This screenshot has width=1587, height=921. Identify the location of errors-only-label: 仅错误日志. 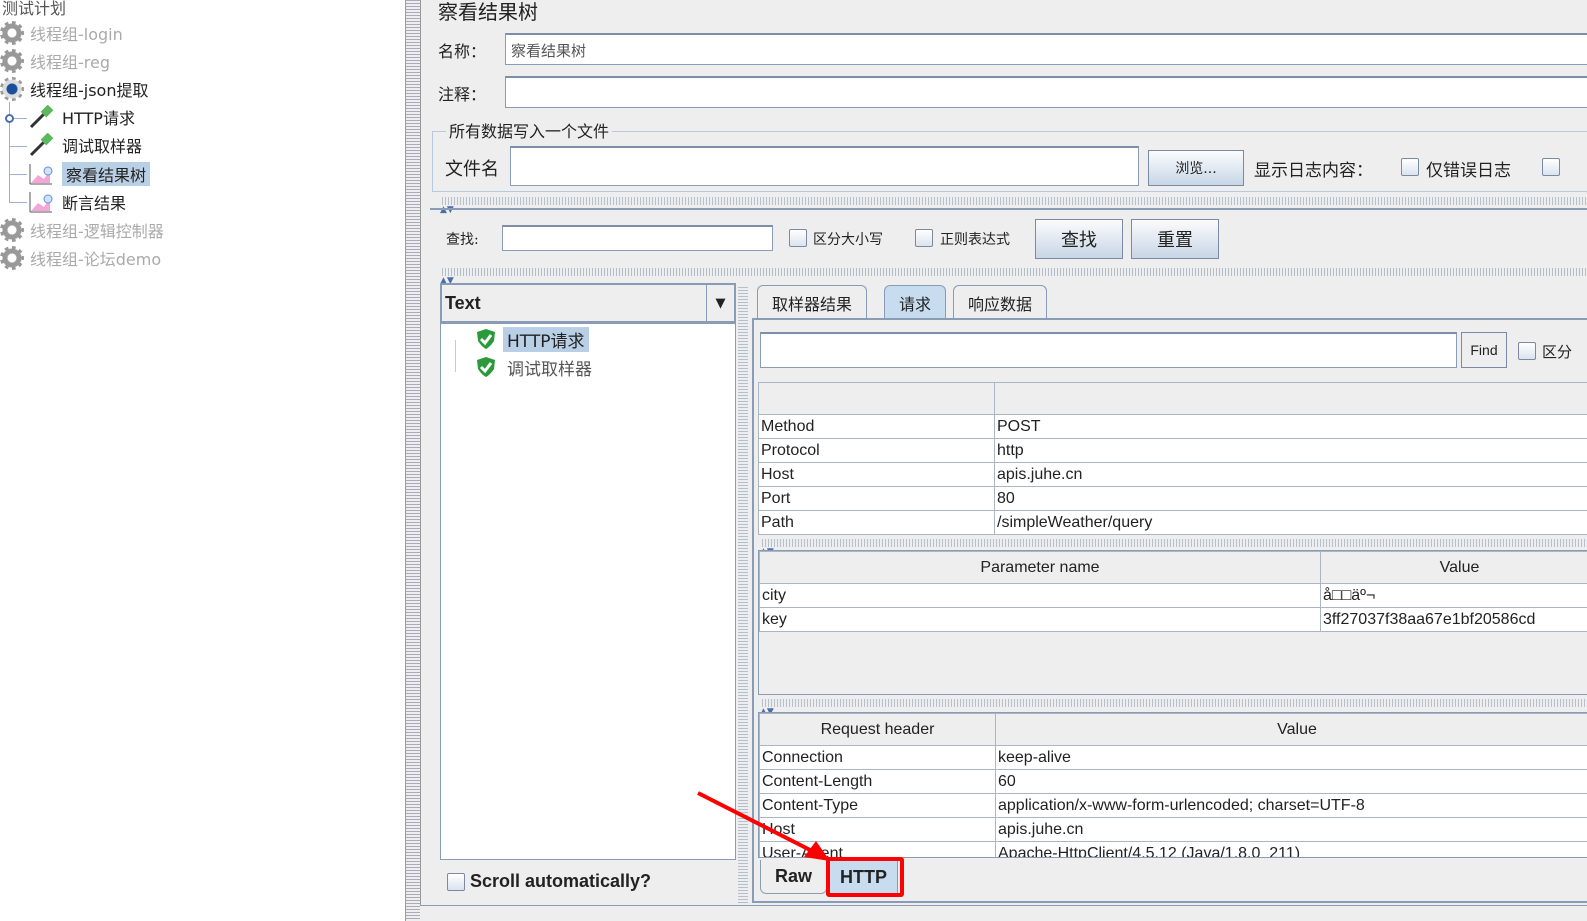
(1468, 171).